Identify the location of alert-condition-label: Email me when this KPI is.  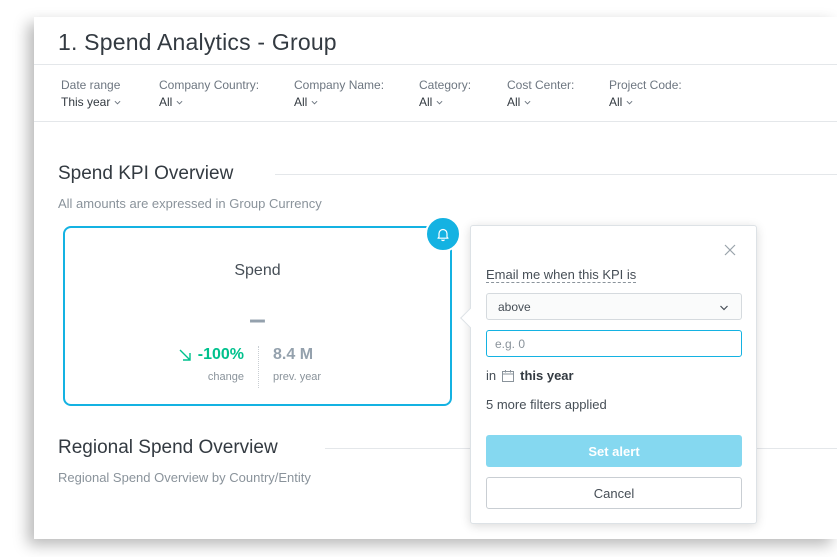
(561, 275).